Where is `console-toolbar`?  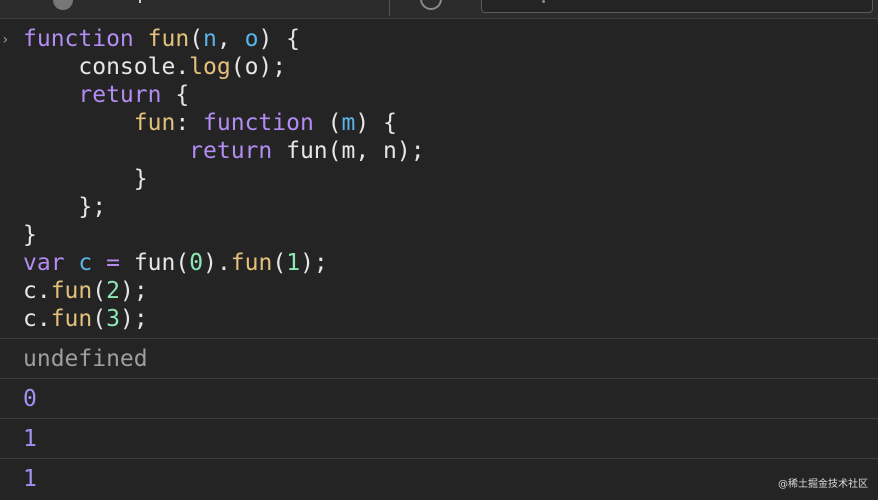
console-toolbar is located at coordinates (439, 9).